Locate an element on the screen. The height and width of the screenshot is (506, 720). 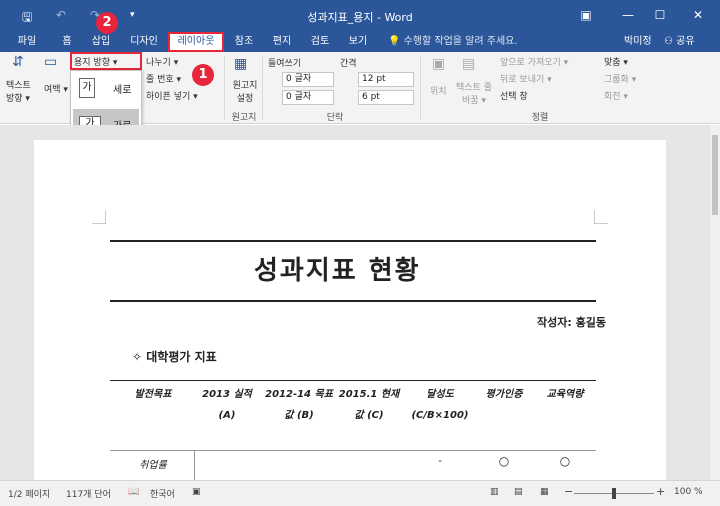
section-heading: ✧ 대학평가 지표 is located at coordinates (174, 356).